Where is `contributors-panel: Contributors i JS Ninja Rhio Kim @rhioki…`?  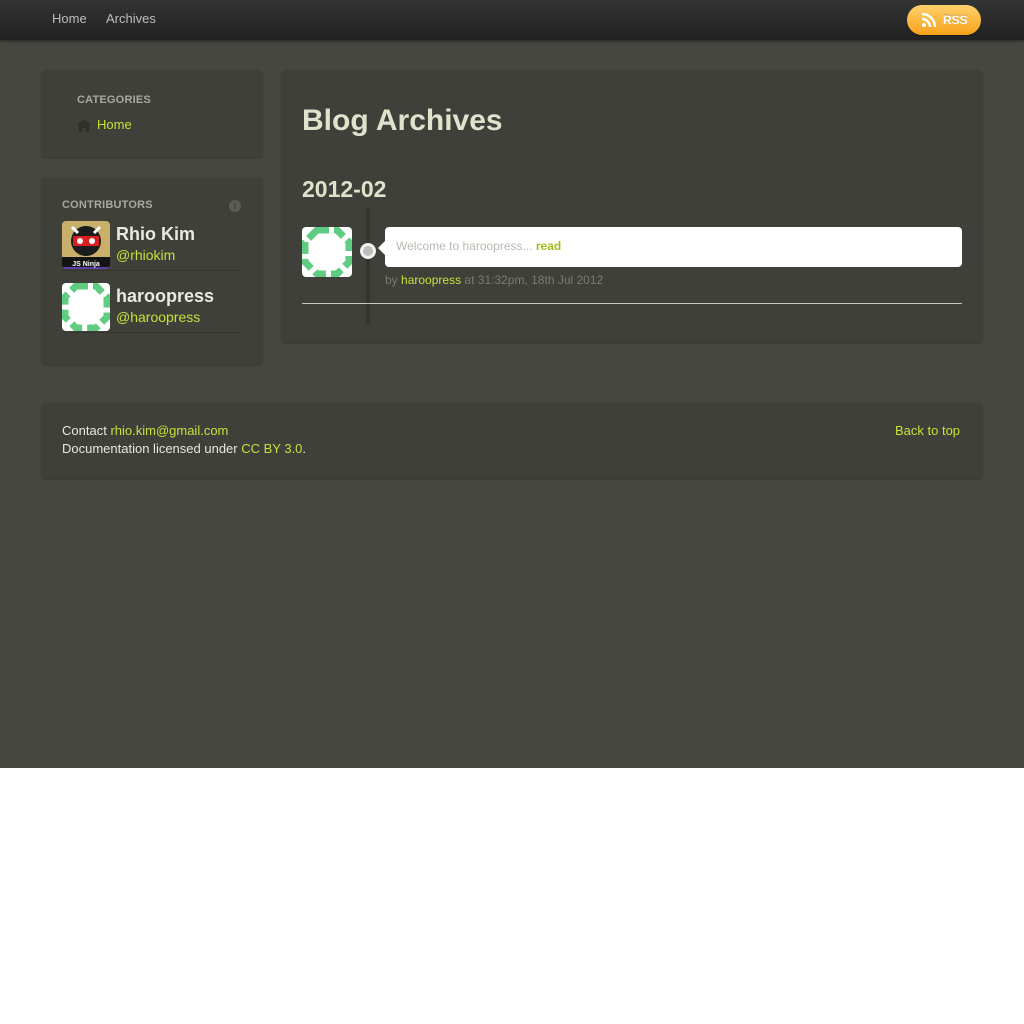
contributors-panel: Contributors i JS Ninja Rhio Kim @rhioki… is located at coordinates (152, 271).